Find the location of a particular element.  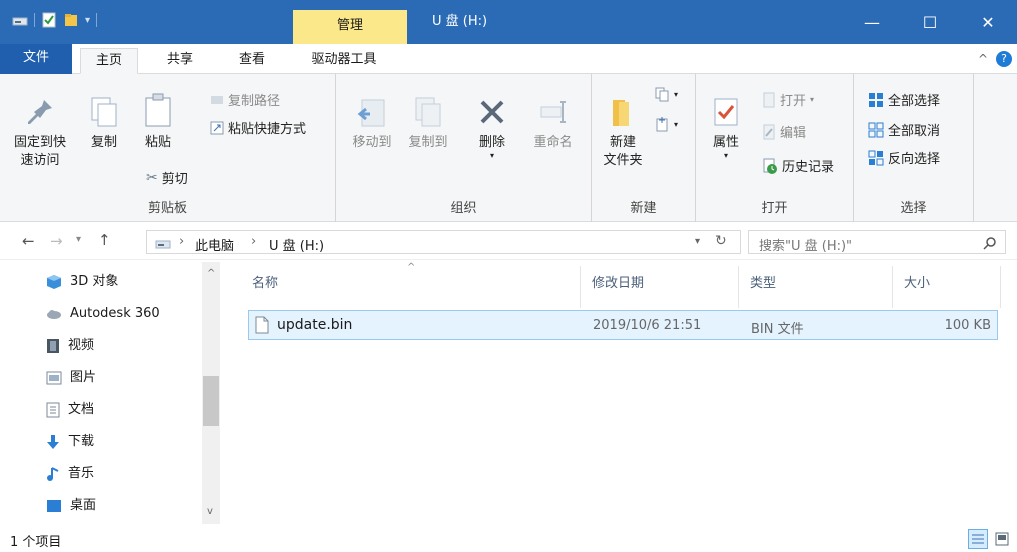

select-none-button: 全部取消 is located at coordinates (904, 129).